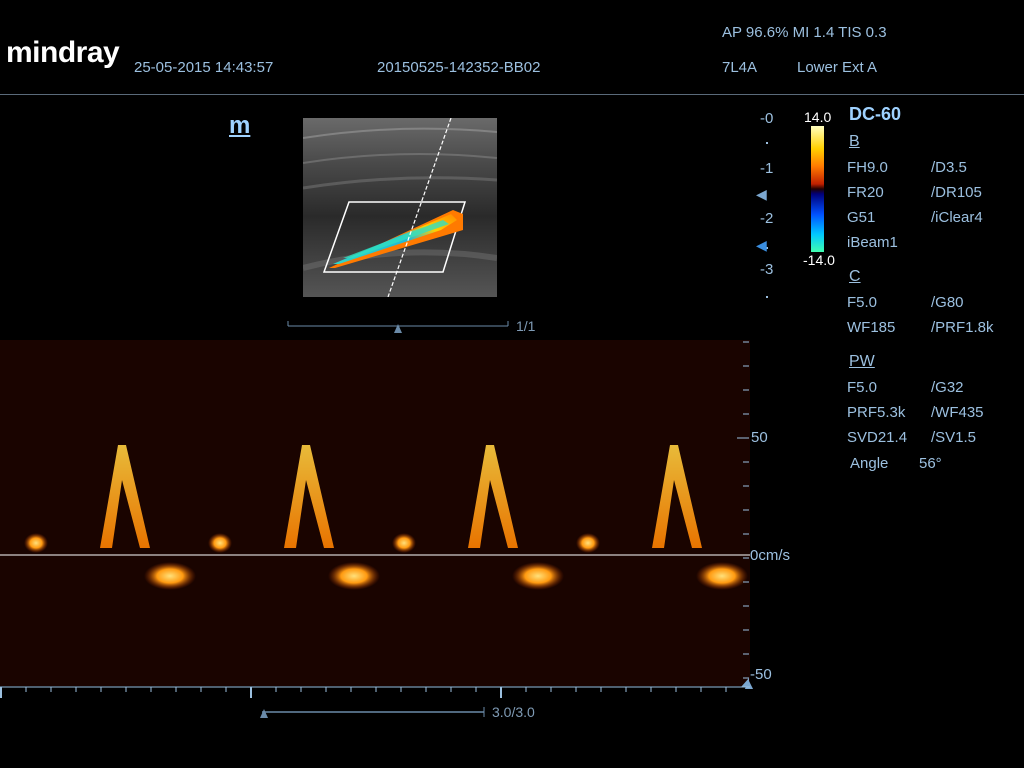  Describe the element at coordinates (855, 277) in the screenshot. I see `c-section-title: C` at that location.